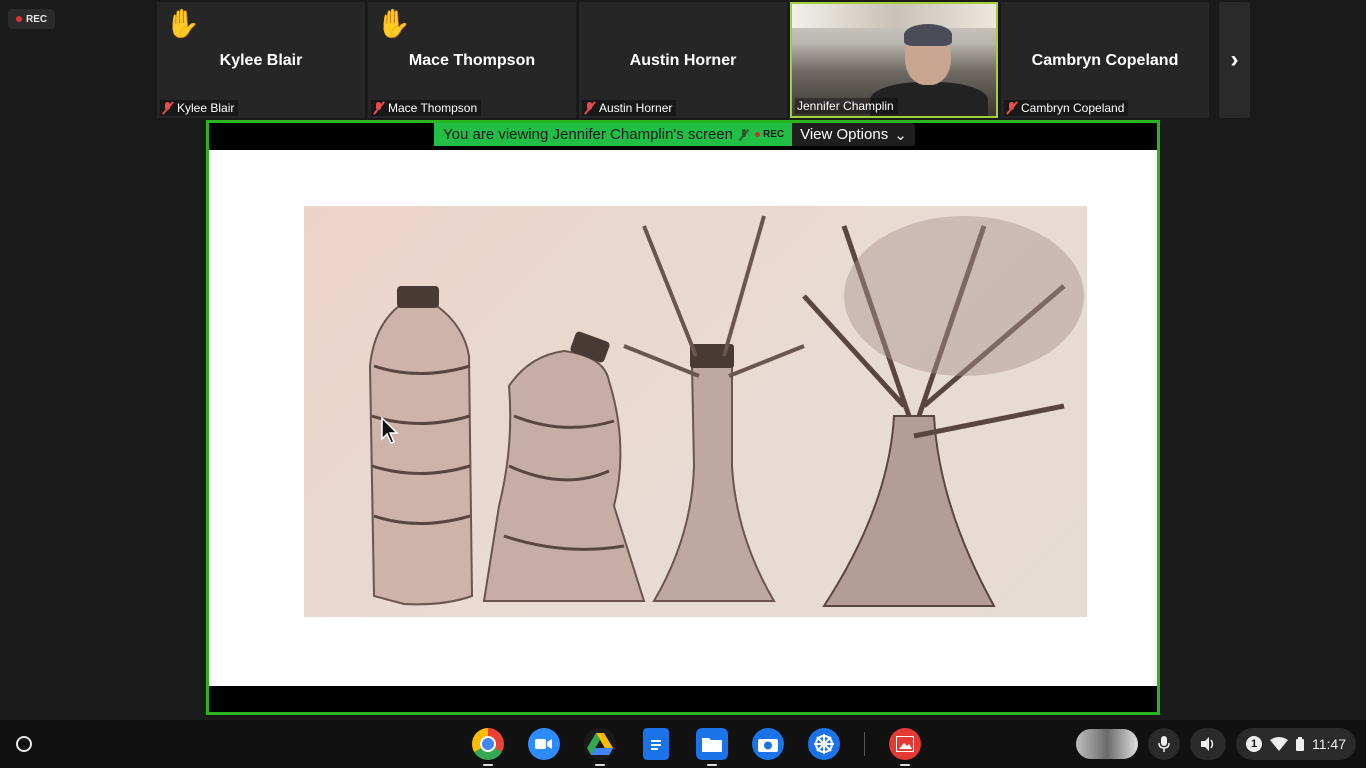 This screenshot has height=768, width=1366. Describe the element at coordinates (864, 744) in the screenshot. I see `shelf-divider` at that location.